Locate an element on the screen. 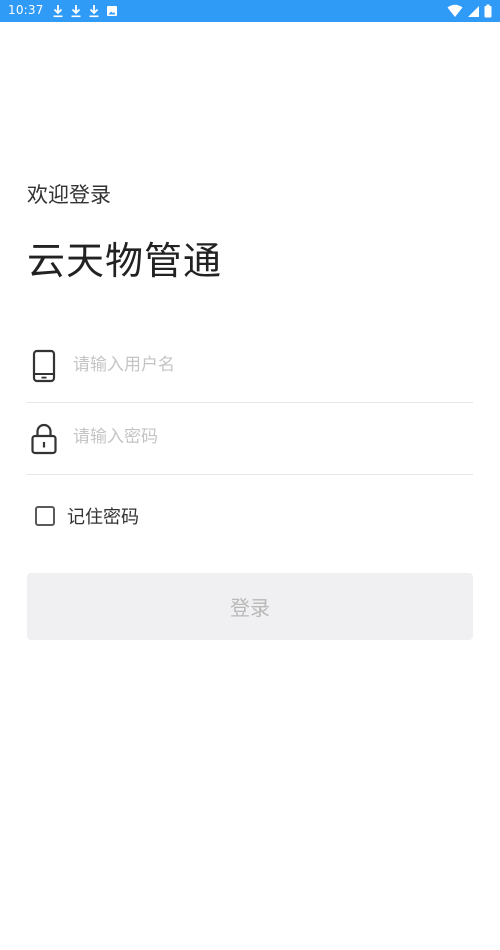 This screenshot has height=950, width=500. battery-icon is located at coordinates (488, 11).